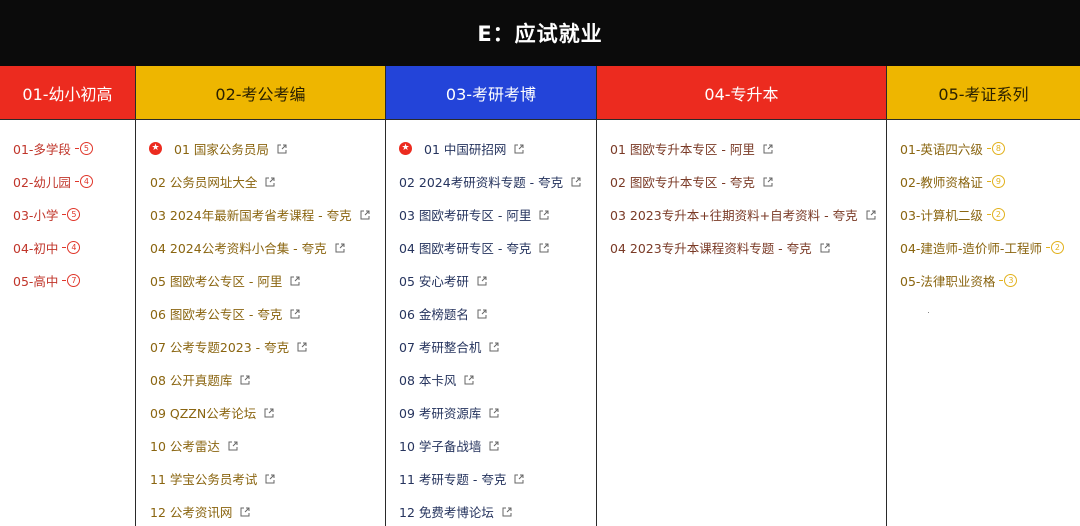  I want to click on item-label: 11 学宝公务员考试, so click(204, 479).